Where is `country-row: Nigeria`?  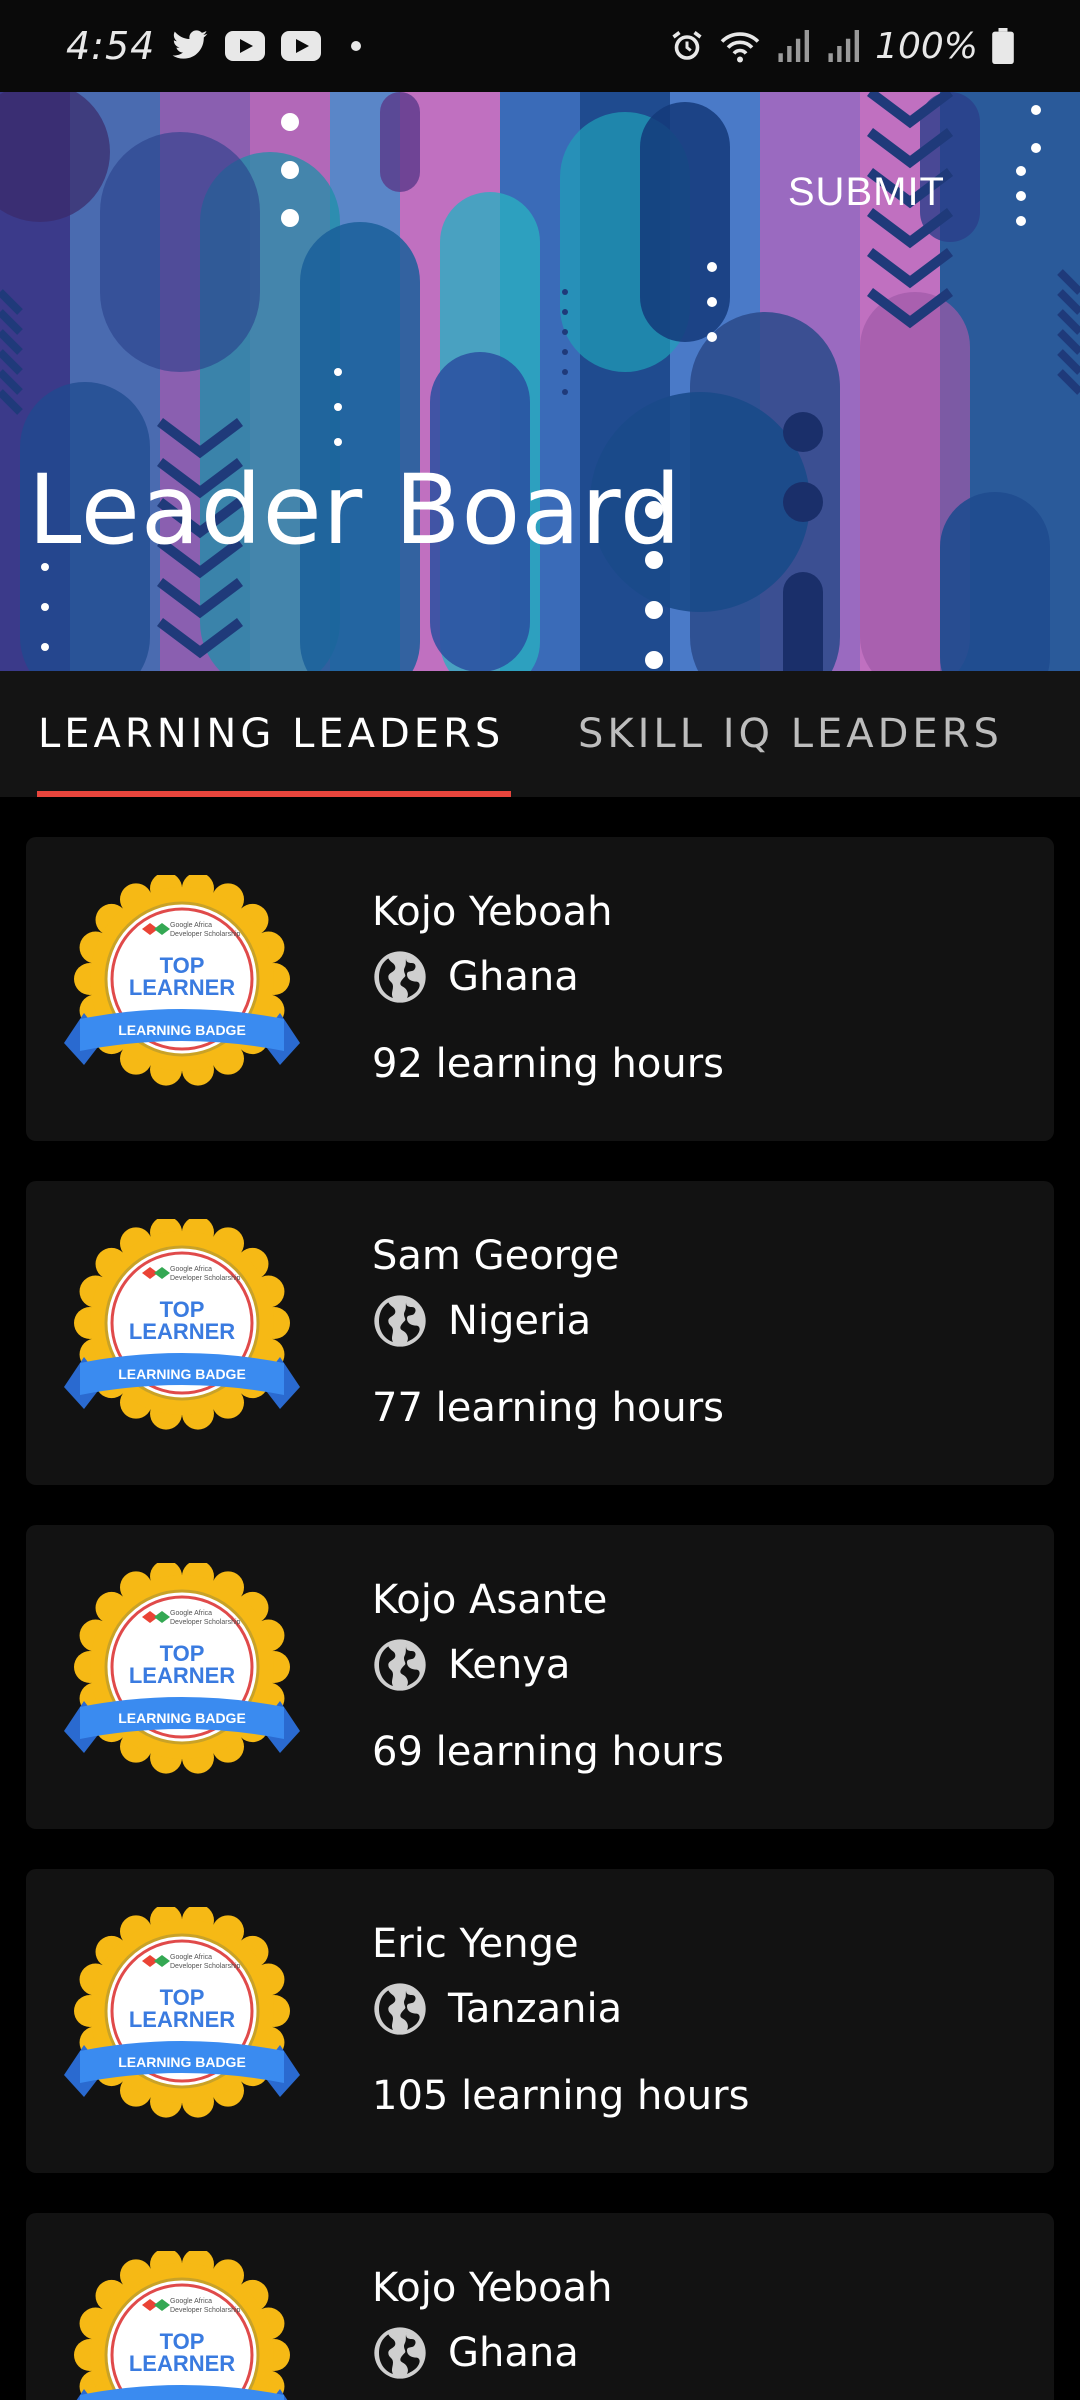
country-row: Nigeria is located at coordinates (481, 1321).